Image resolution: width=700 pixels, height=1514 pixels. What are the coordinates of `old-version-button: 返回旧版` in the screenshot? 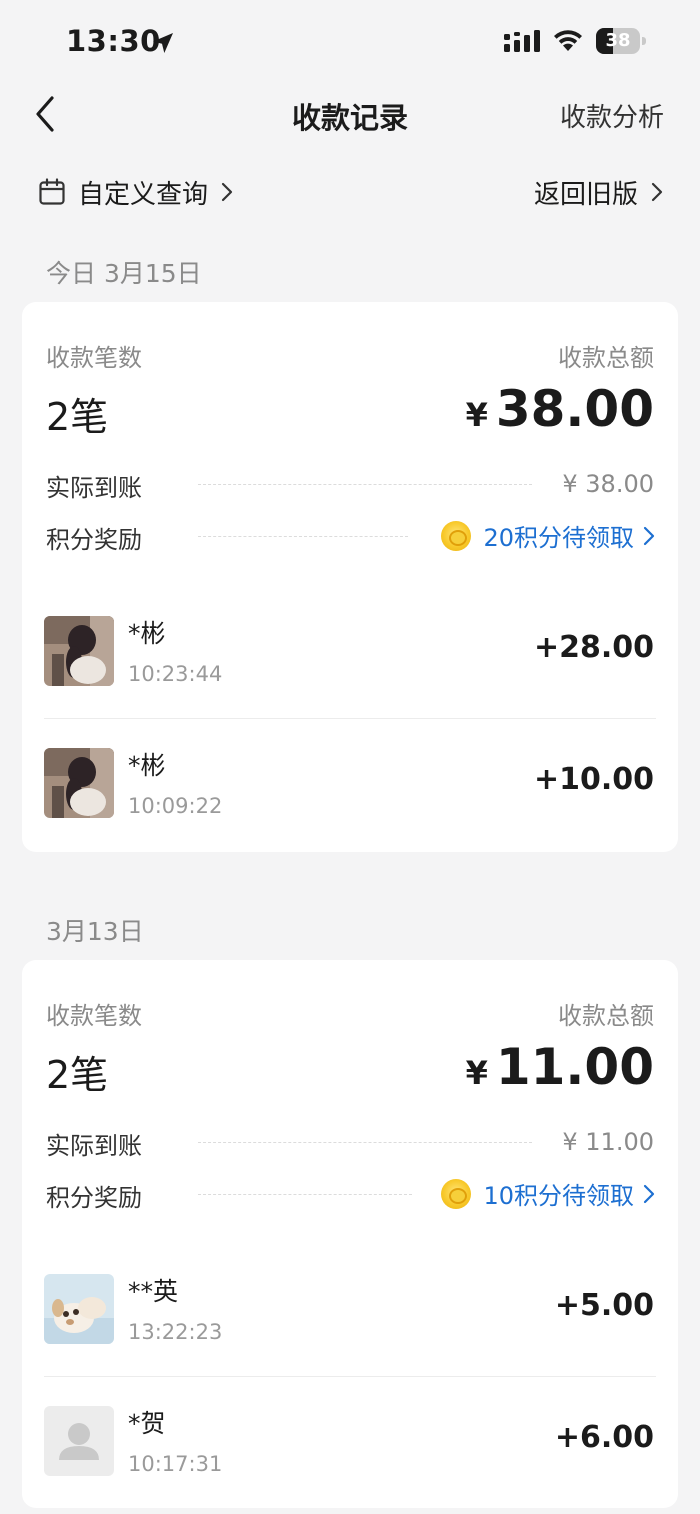 It's located at (599, 192).